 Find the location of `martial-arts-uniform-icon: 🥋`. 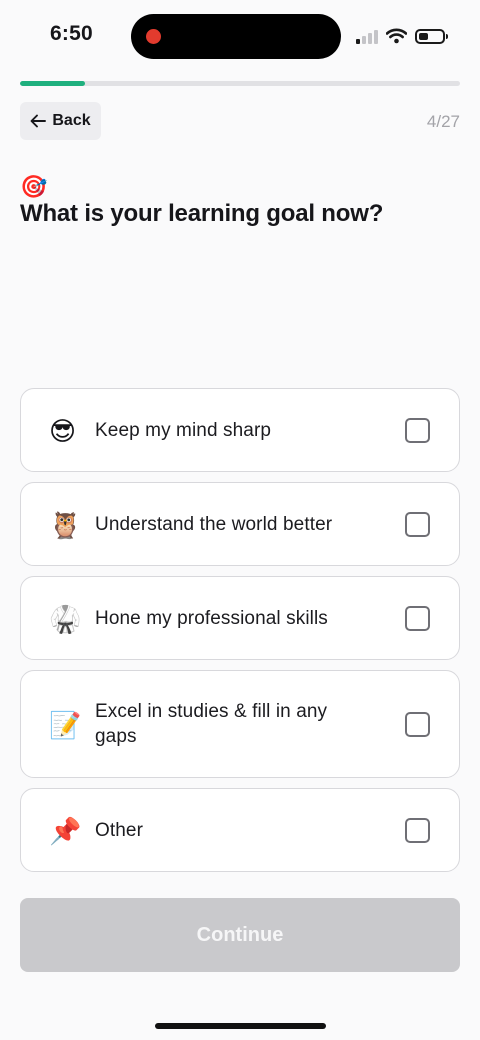

martial-arts-uniform-icon: 🥋 is located at coordinates (65, 619).